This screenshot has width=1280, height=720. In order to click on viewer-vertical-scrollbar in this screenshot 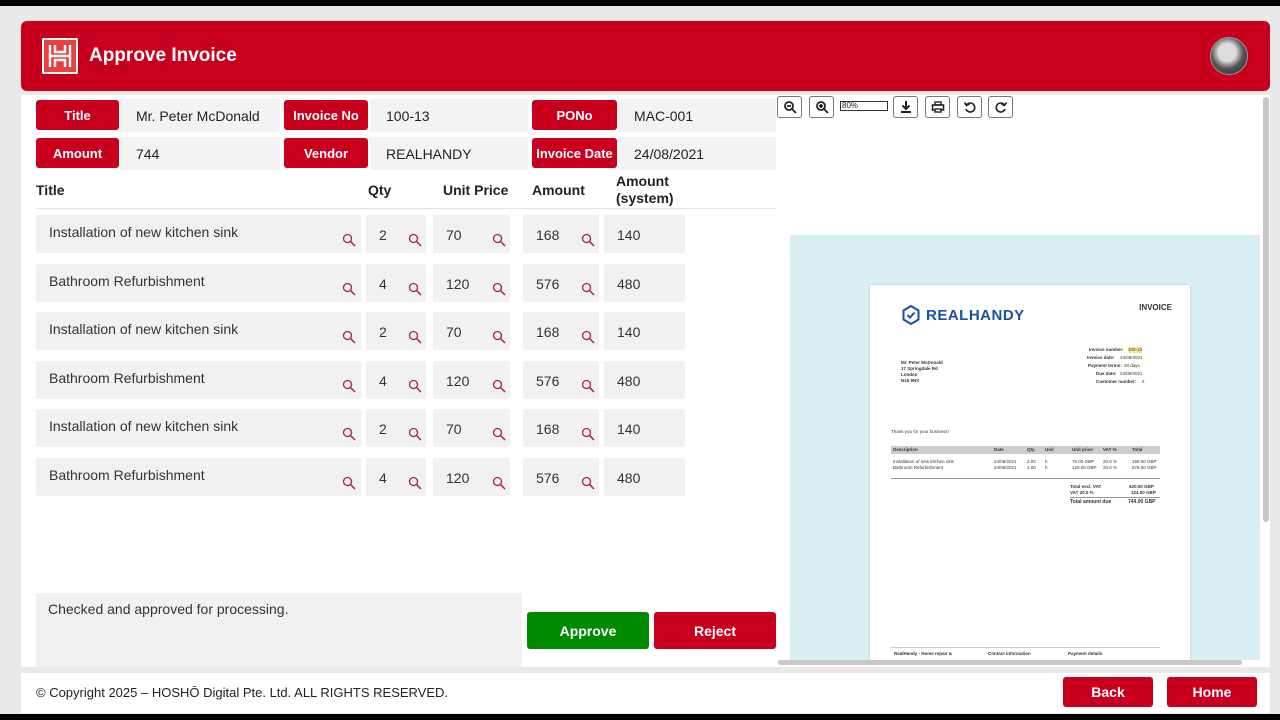, I will do `click(1266, 309)`.